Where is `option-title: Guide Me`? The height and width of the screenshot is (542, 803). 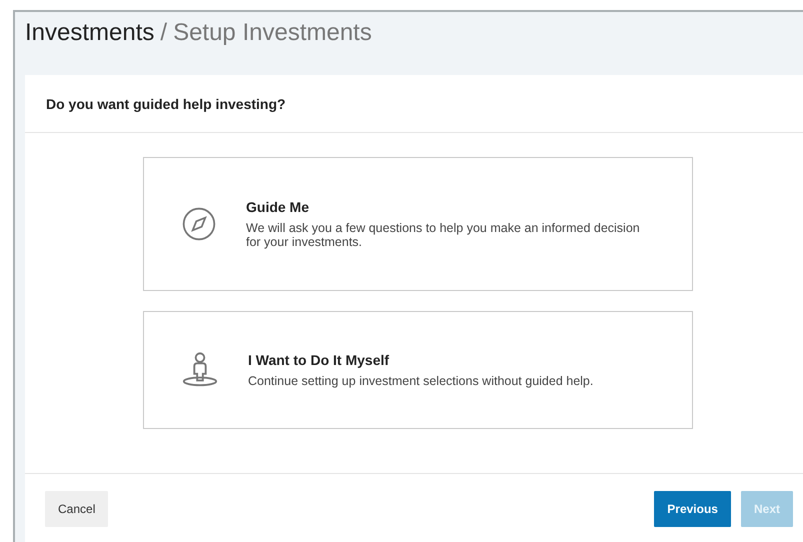 option-title: Guide Me is located at coordinates (278, 207).